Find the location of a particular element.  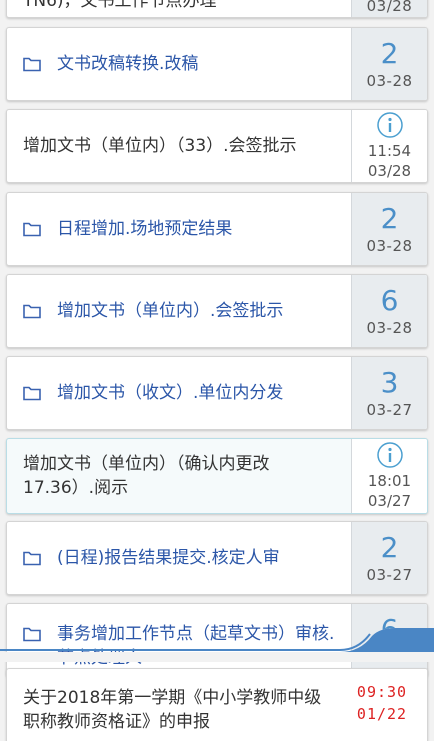

notice-time: 09:30 is located at coordinates (382, 692).